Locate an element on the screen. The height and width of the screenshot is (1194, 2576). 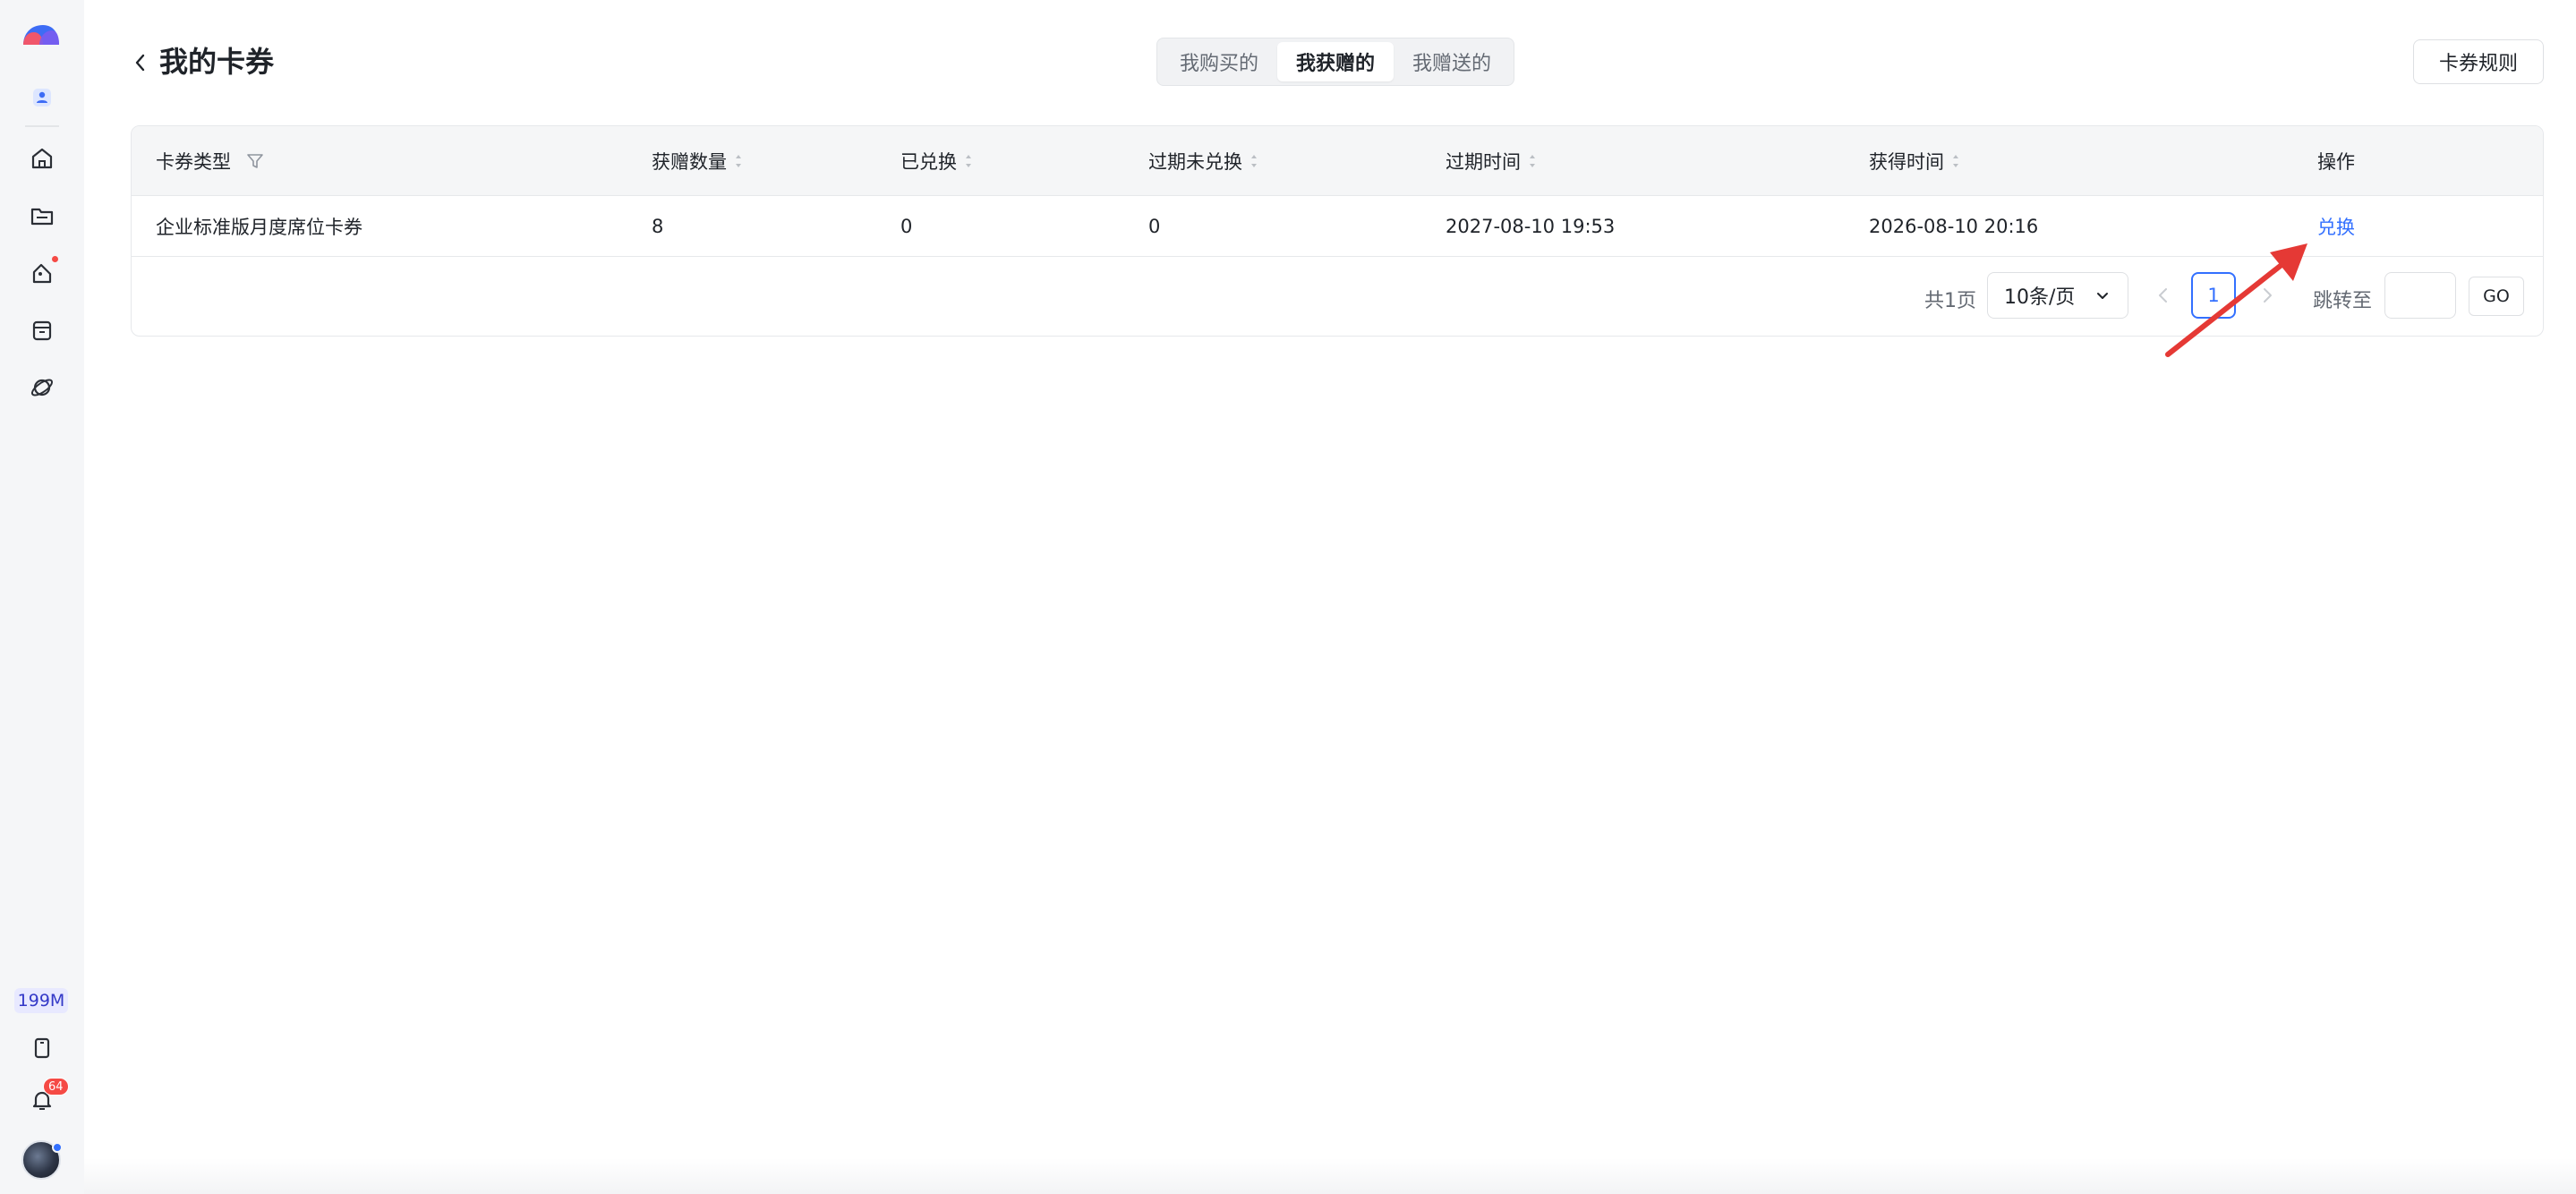
col-header-label: 获赠数量 is located at coordinates (689, 161).